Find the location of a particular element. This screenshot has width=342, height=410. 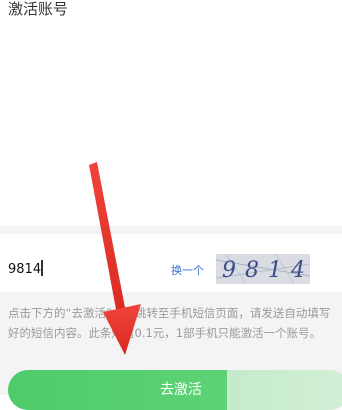

page-title: 激活账号 is located at coordinates (38, 9).